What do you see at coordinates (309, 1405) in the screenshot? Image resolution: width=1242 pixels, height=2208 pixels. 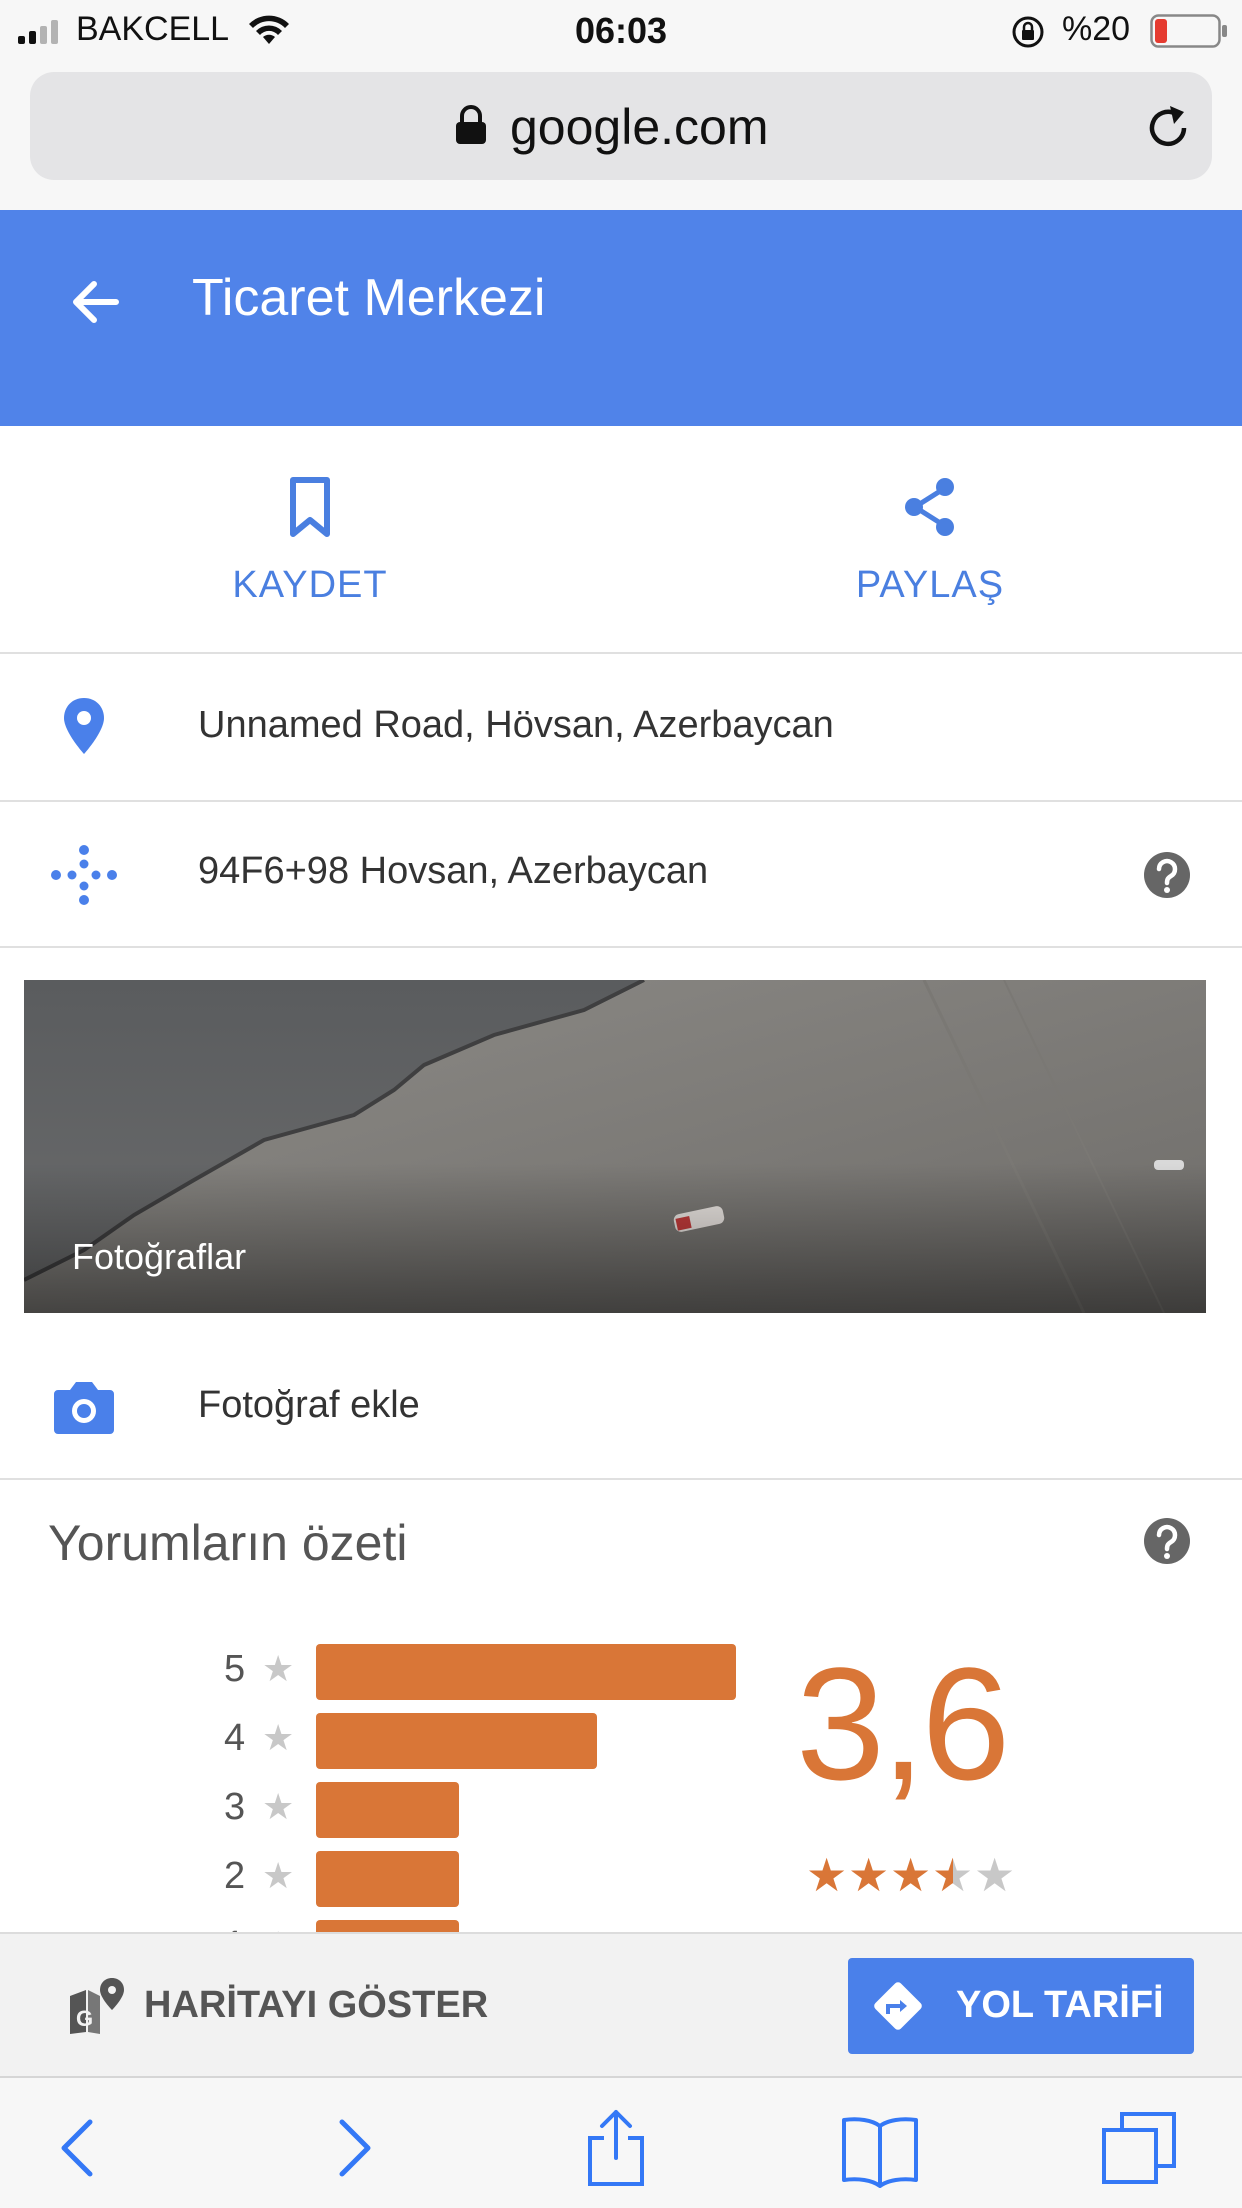 I see `add-photo-label: Fotoğraf ekle` at bounding box center [309, 1405].